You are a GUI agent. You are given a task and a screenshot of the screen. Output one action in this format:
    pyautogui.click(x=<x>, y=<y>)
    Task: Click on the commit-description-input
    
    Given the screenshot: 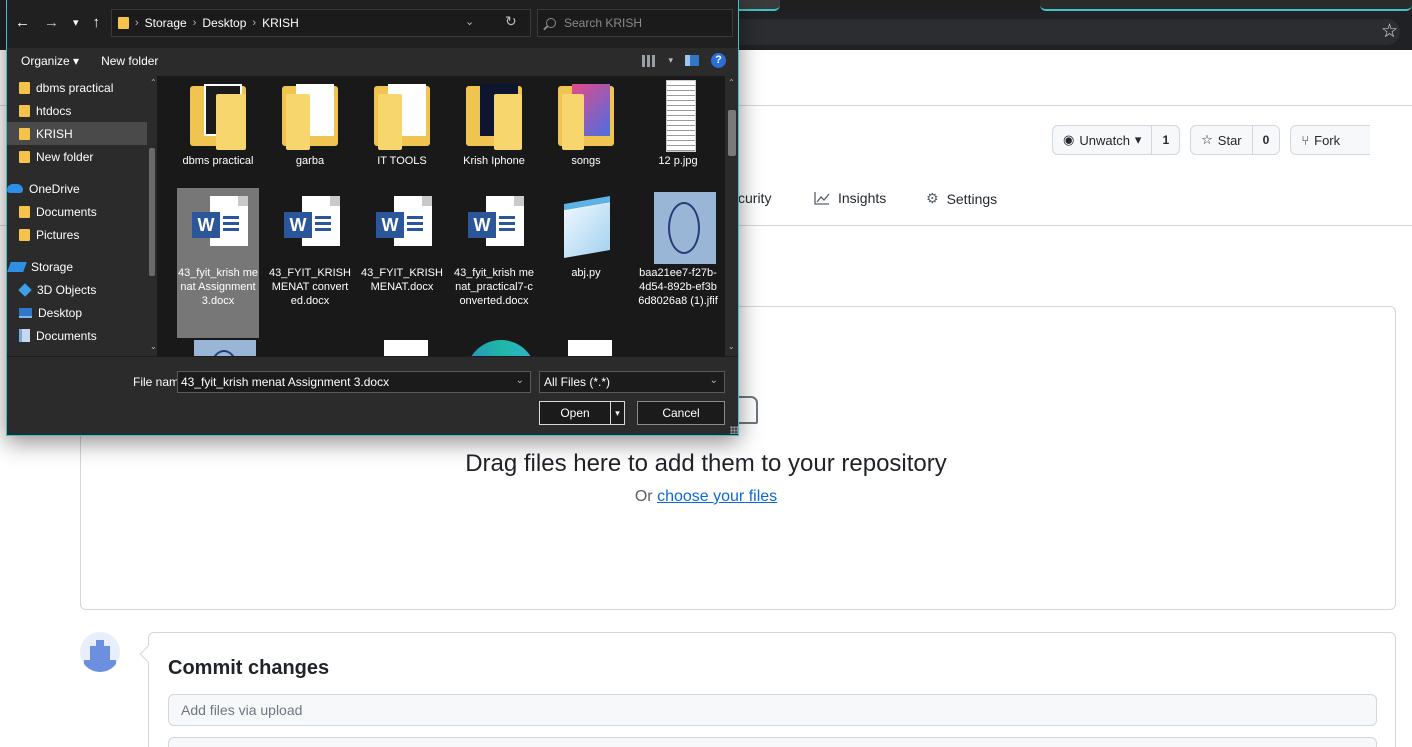 What is the action you would take?
    pyautogui.click(x=772, y=742)
    